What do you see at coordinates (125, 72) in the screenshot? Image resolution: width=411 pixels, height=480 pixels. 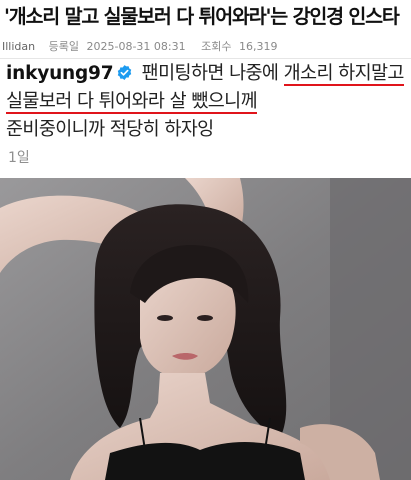 I see `verified-badge-icon` at bounding box center [125, 72].